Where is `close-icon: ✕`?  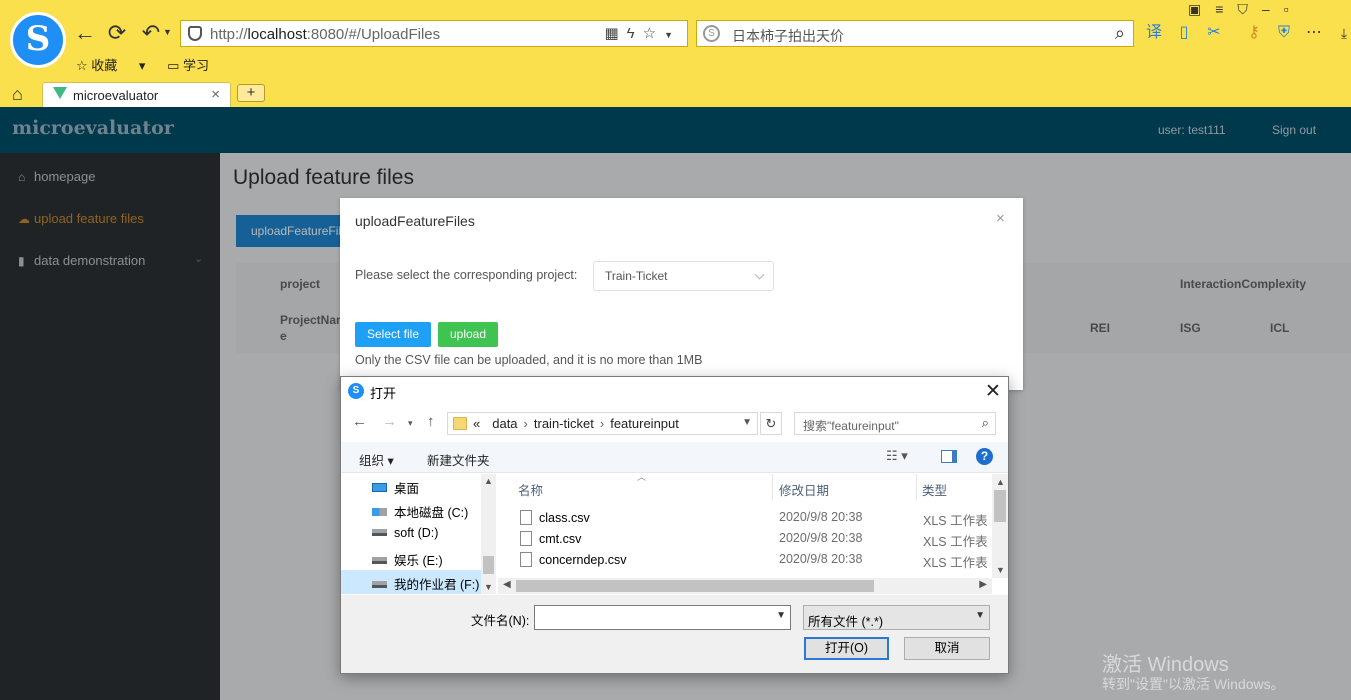 close-icon: ✕ is located at coordinates (993, 391).